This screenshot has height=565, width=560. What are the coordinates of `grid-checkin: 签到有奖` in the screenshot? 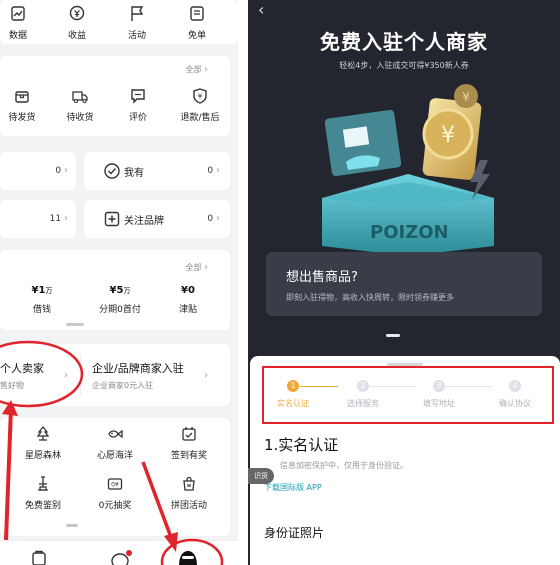 It's located at (189, 442).